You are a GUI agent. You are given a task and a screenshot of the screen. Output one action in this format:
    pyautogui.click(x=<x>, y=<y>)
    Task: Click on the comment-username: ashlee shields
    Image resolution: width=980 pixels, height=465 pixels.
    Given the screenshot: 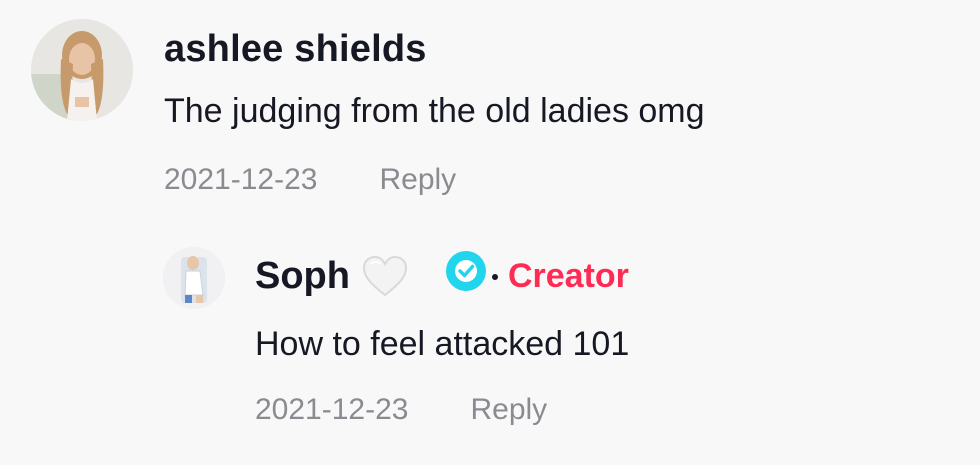 What is the action you would take?
    pyautogui.click(x=295, y=49)
    